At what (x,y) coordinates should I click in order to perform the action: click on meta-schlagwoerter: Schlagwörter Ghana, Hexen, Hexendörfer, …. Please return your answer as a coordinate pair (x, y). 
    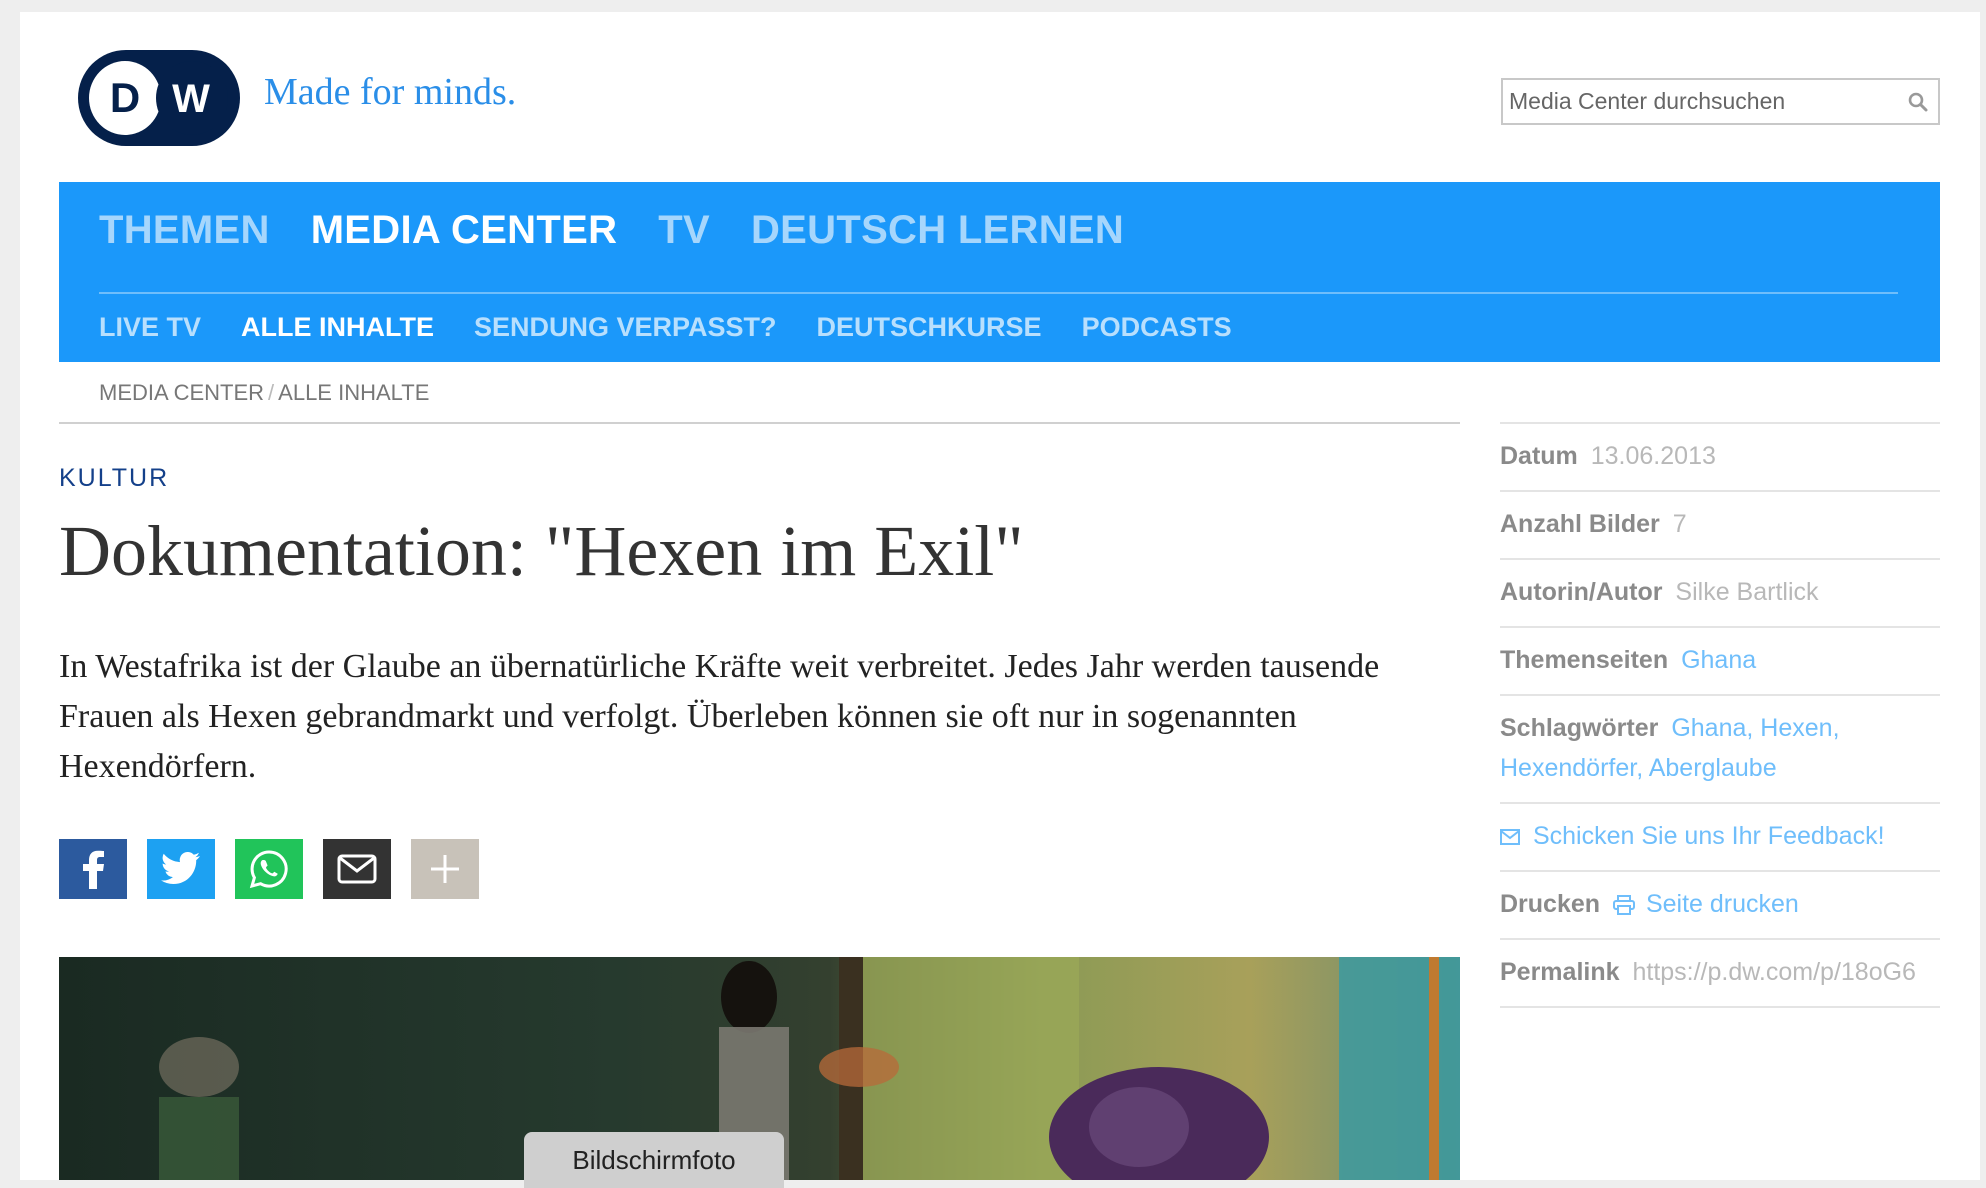
    Looking at the image, I should click on (1720, 748).